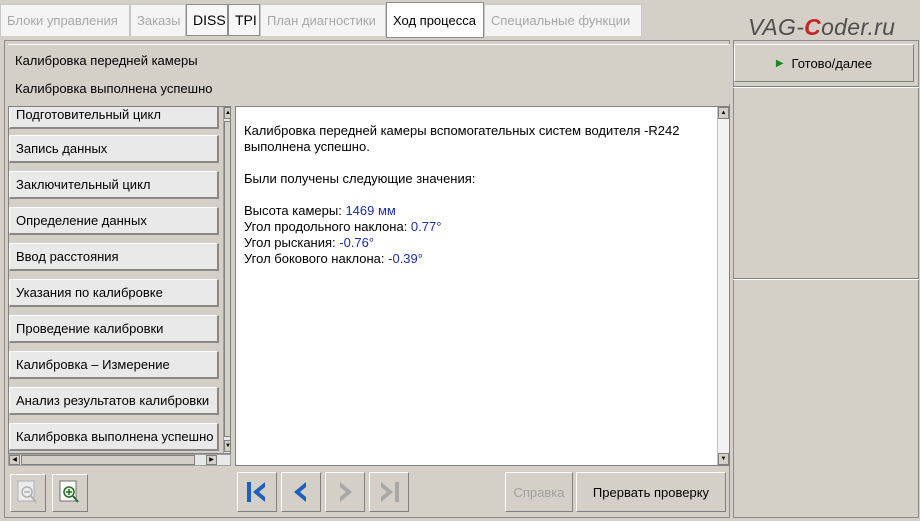 This screenshot has height=521, width=920. Describe the element at coordinates (114, 293) in the screenshot. I see `step-item: Указания по калибровке` at that location.